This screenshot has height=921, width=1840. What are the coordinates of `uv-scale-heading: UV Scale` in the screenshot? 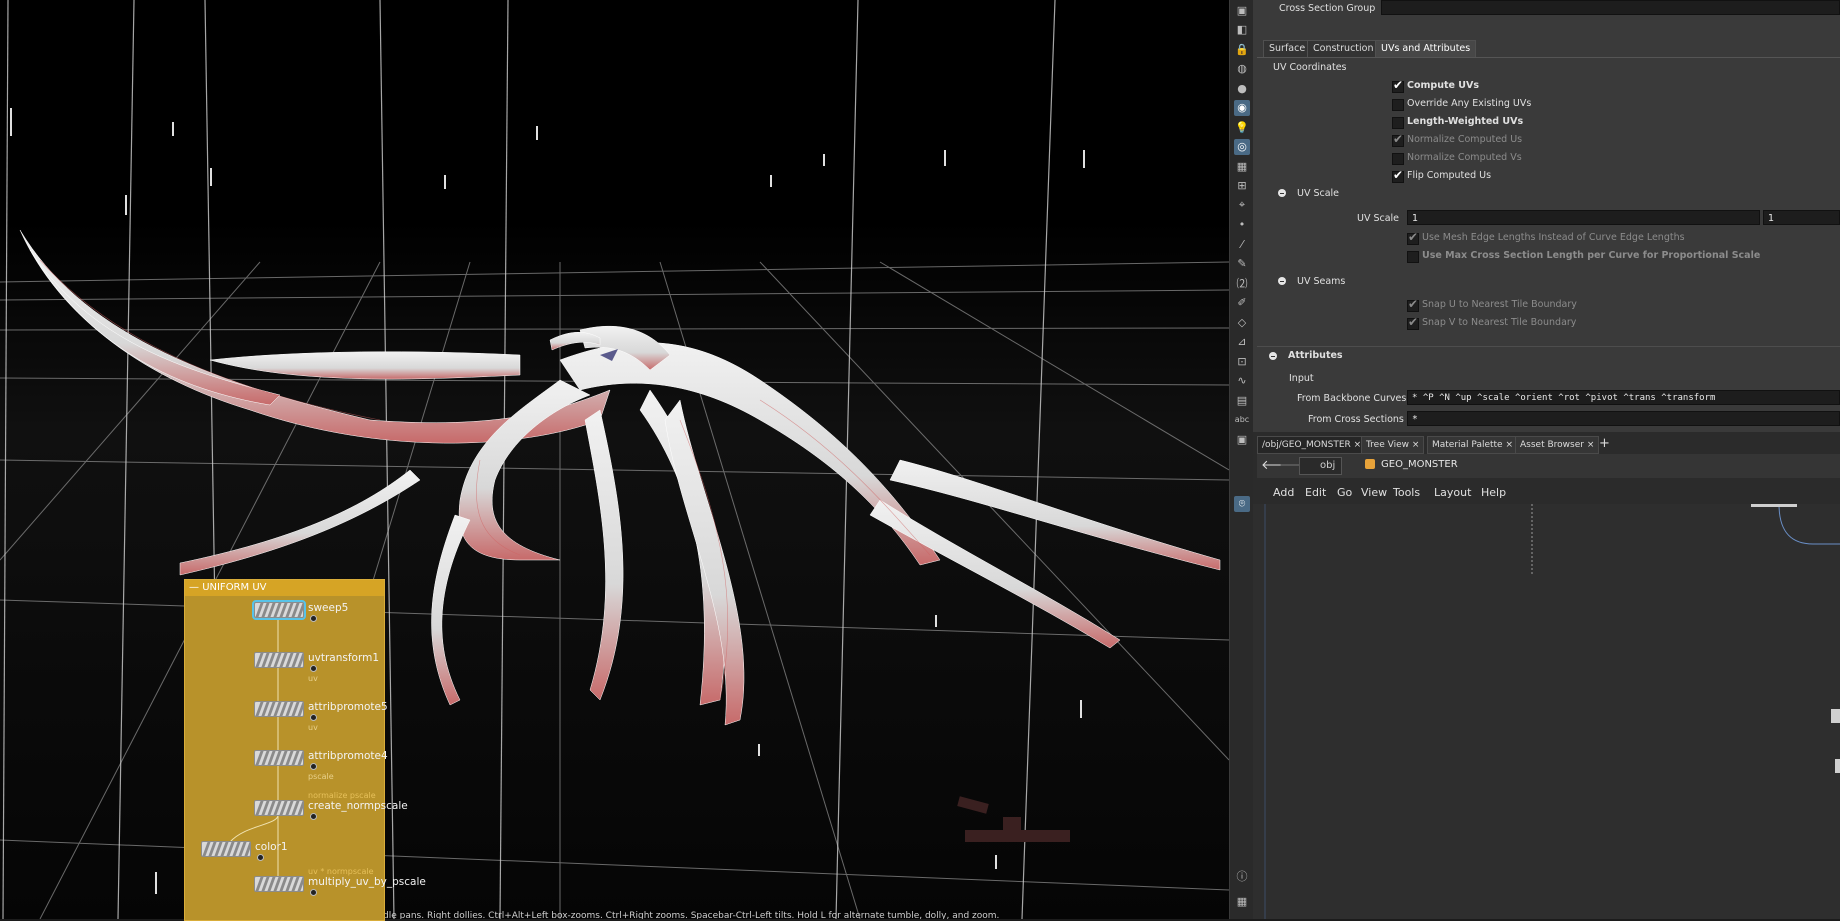 It's located at (1318, 193).